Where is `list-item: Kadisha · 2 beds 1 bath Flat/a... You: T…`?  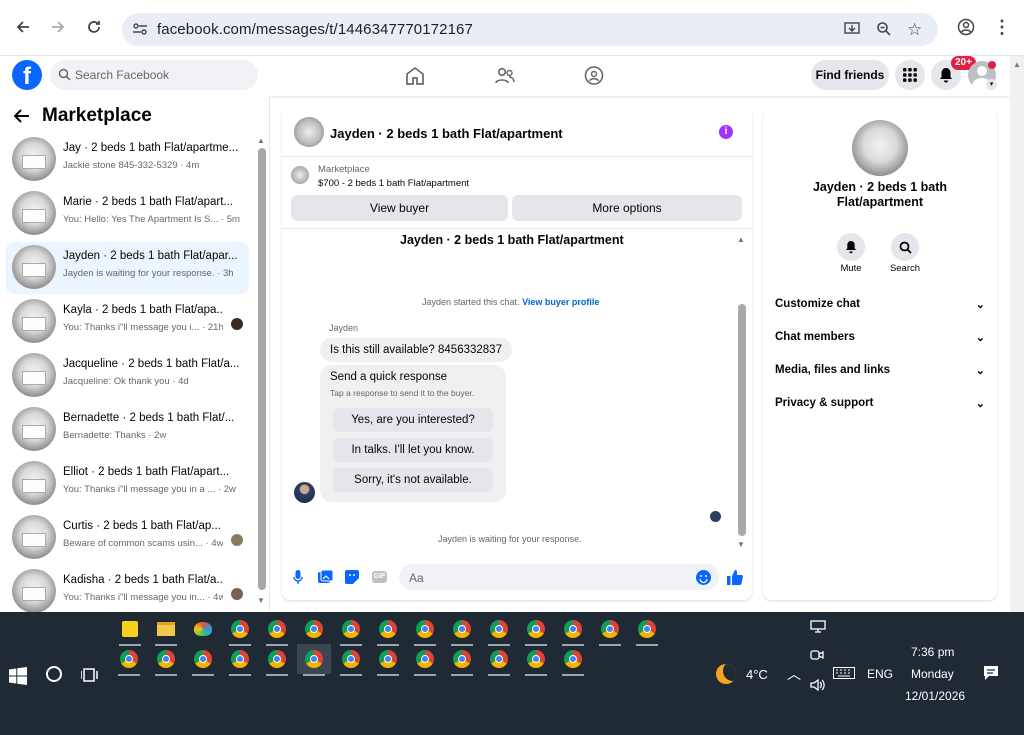 list-item: Kadisha · 2 beds 1 bath Flat/a... You: T… is located at coordinates (127, 592).